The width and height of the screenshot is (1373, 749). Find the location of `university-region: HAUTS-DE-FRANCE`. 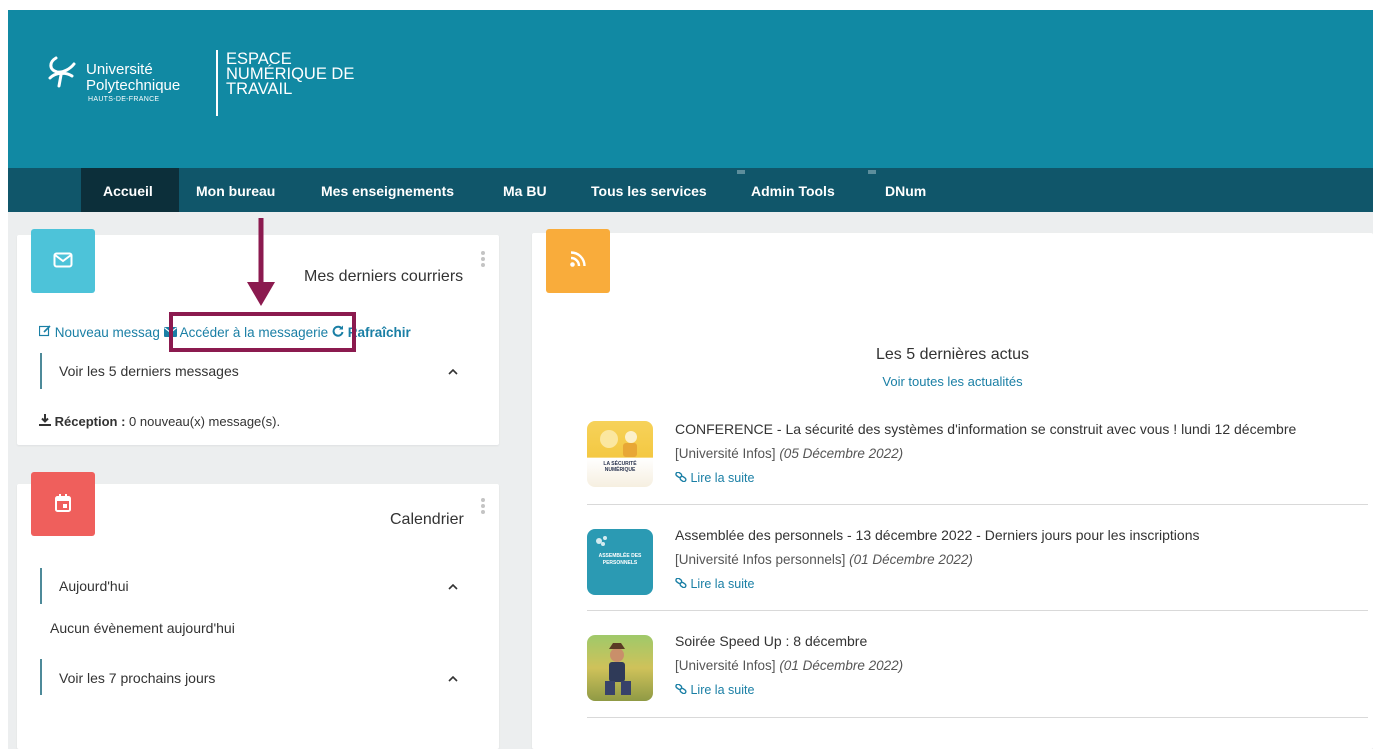

university-region: HAUTS-DE-FRANCE is located at coordinates (124, 99).